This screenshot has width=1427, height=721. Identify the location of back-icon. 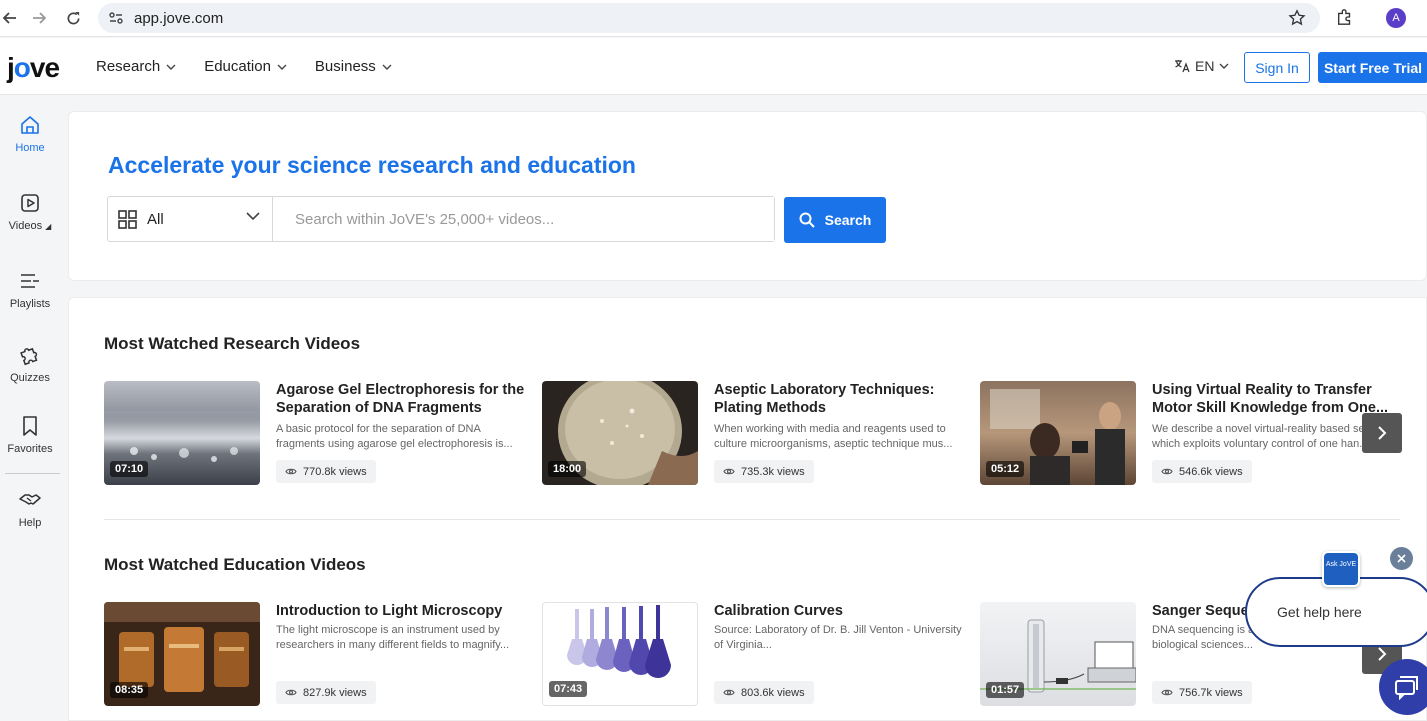
(10, 18).